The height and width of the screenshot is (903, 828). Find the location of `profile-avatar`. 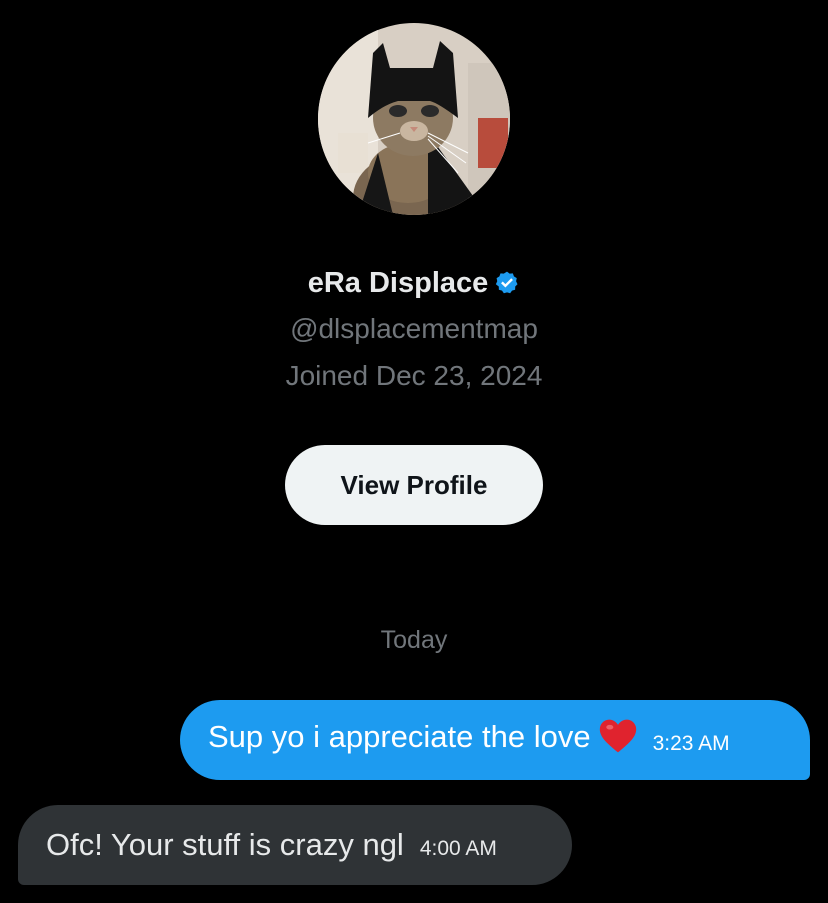

profile-avatar is located at coordinates (414, 119).